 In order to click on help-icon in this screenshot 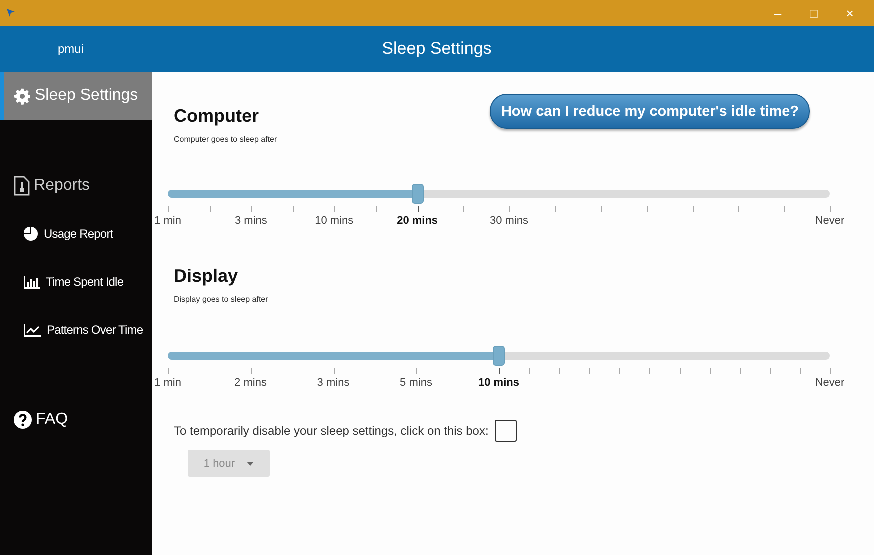, I will do `click(23, 420)`.